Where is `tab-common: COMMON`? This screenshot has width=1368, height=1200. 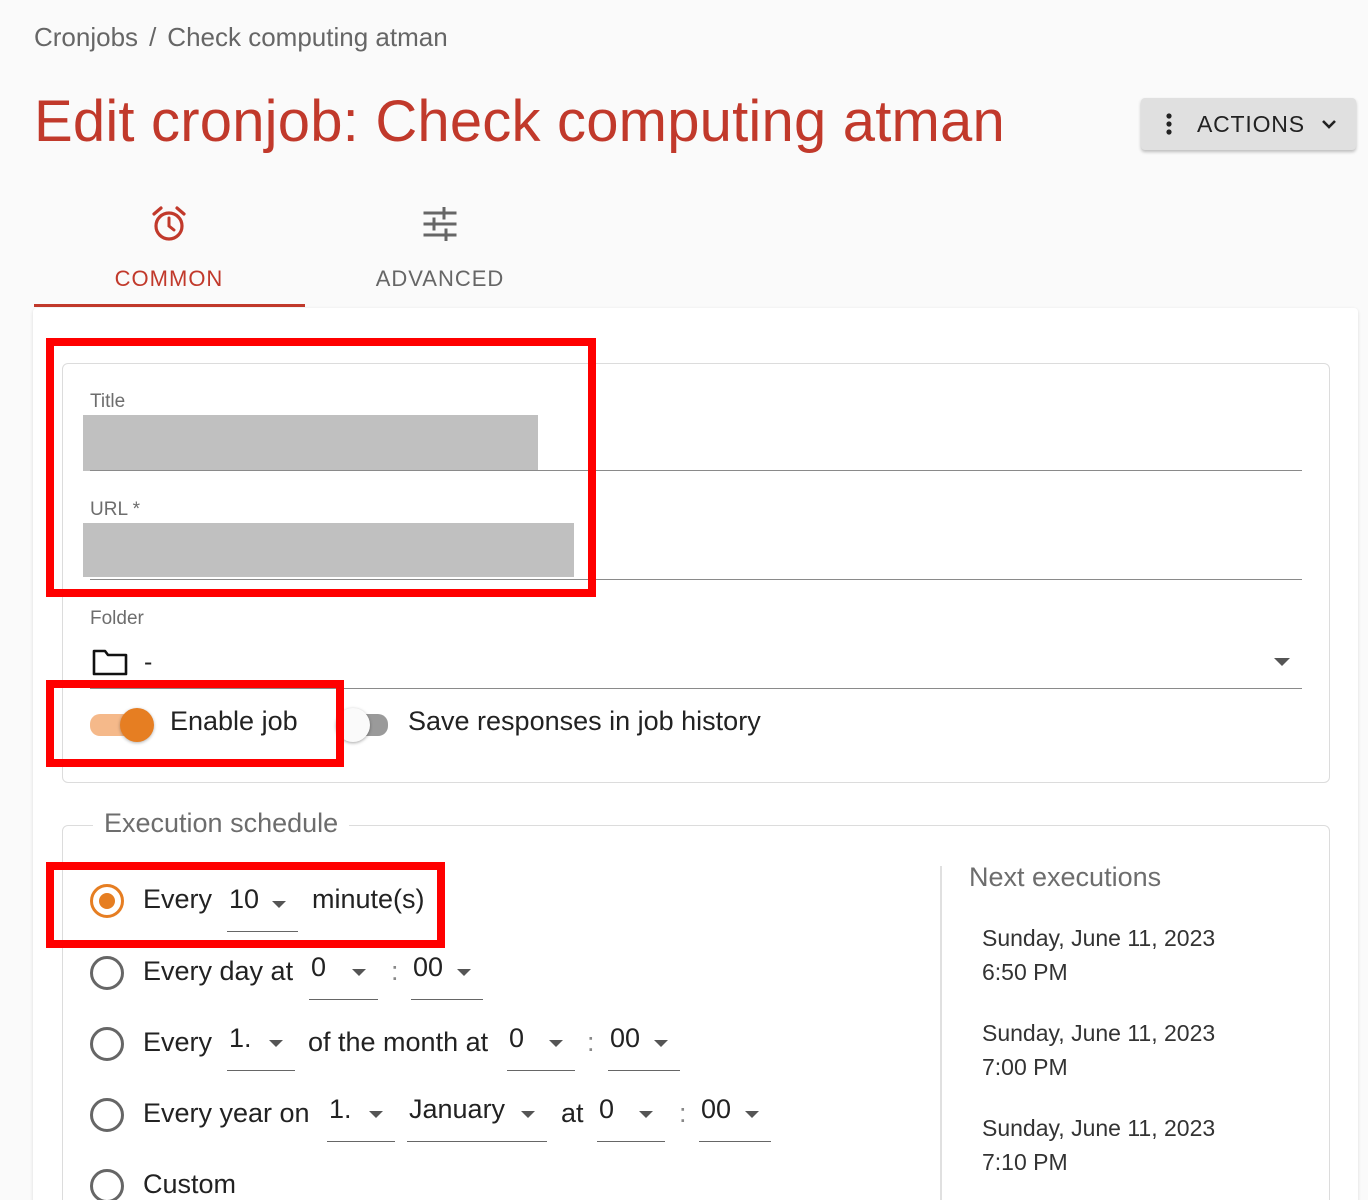
tab-common: COMMON is located at coordinates (169, 251).